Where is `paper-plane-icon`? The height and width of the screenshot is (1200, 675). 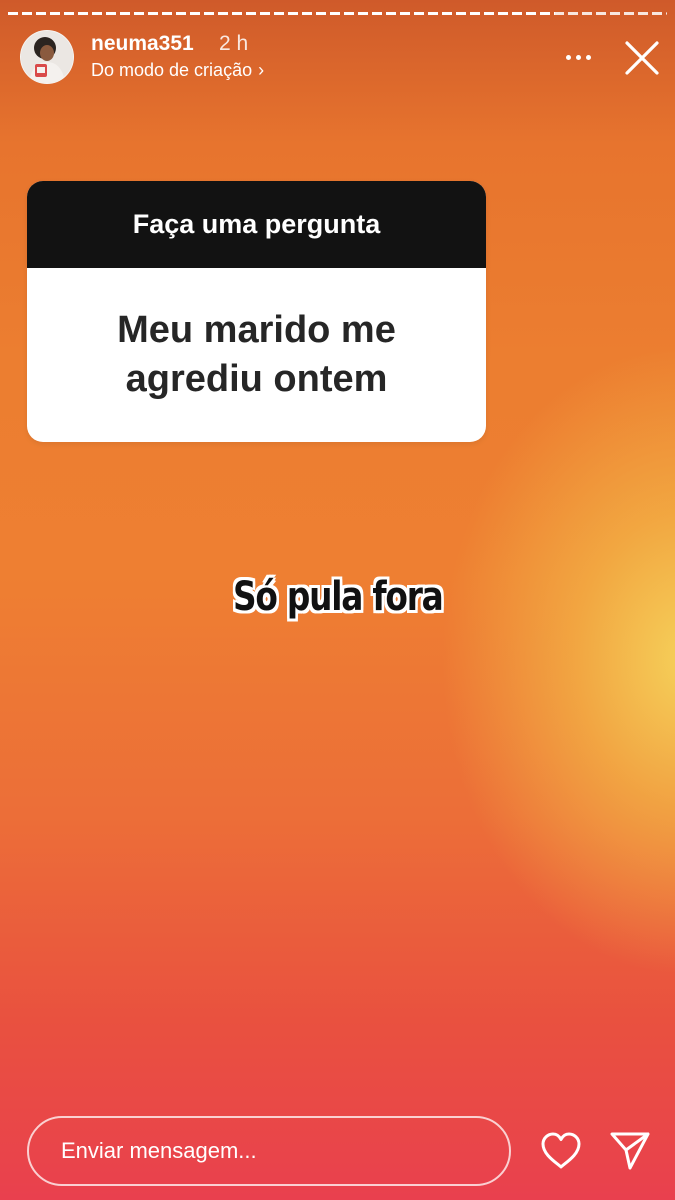 paper-plane-icon is located at coordinates (630, 1151).